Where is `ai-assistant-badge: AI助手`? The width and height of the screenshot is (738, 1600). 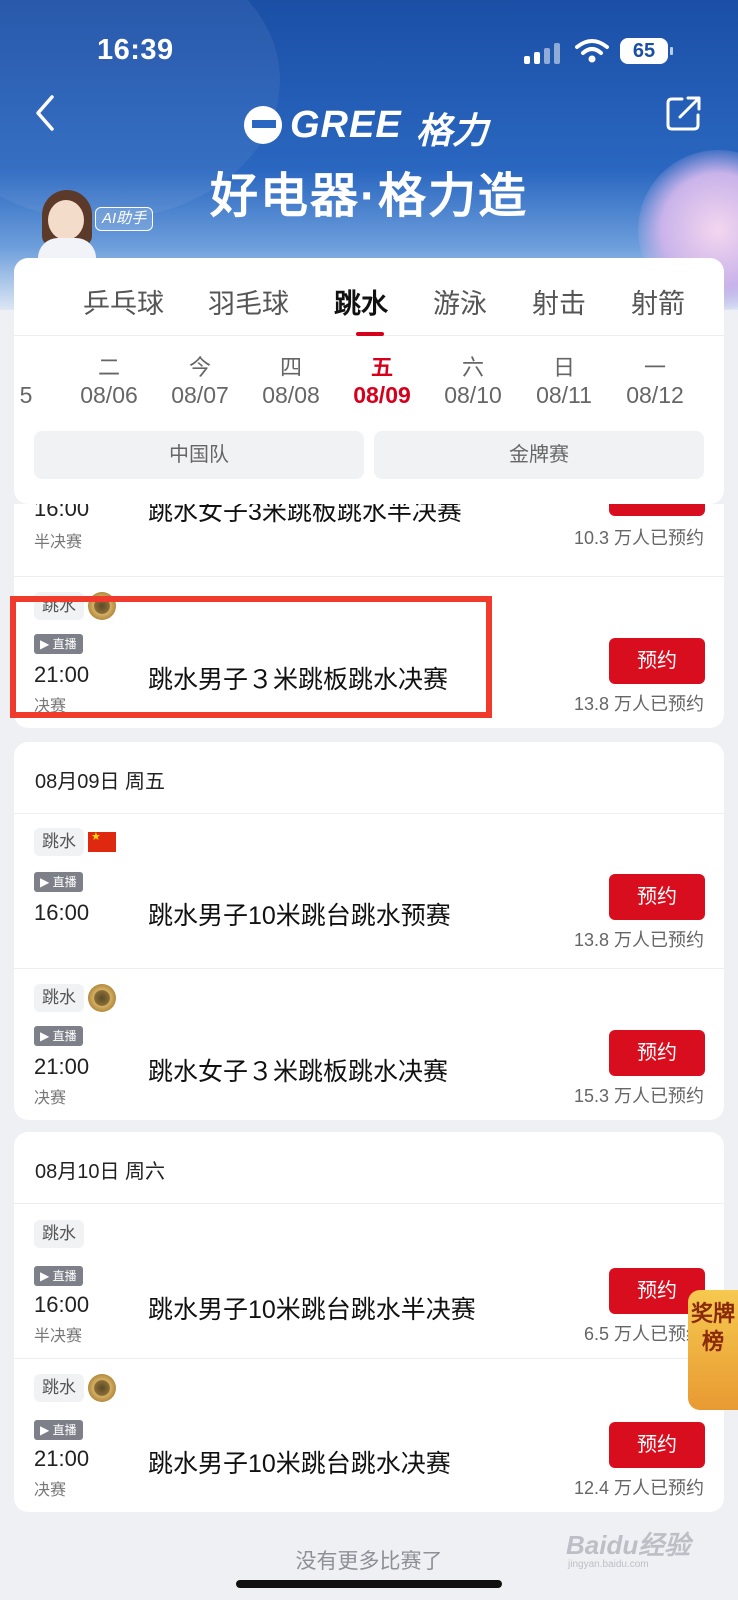
ai-assistant-badge: AI助手 is located at coordinates (124, 219).